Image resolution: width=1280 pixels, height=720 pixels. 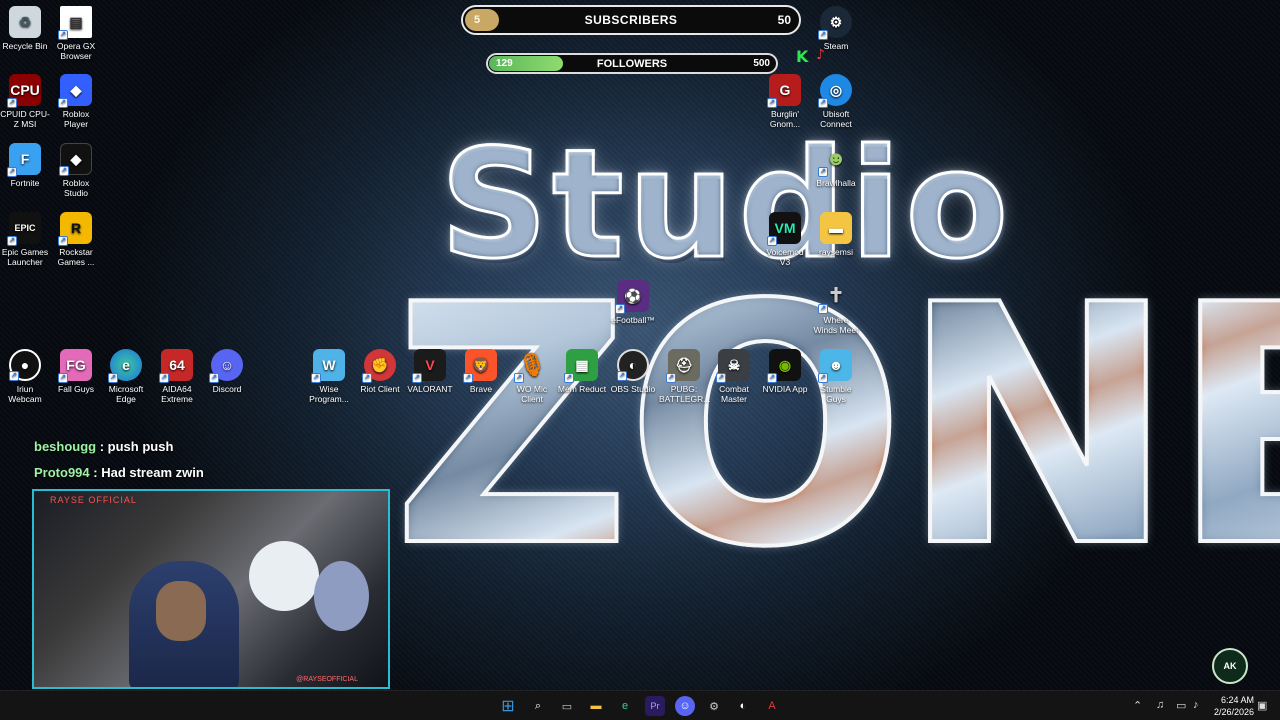 I want to click on subscribers-label: SUBSCRIBERS, so click(x=631, y=20).